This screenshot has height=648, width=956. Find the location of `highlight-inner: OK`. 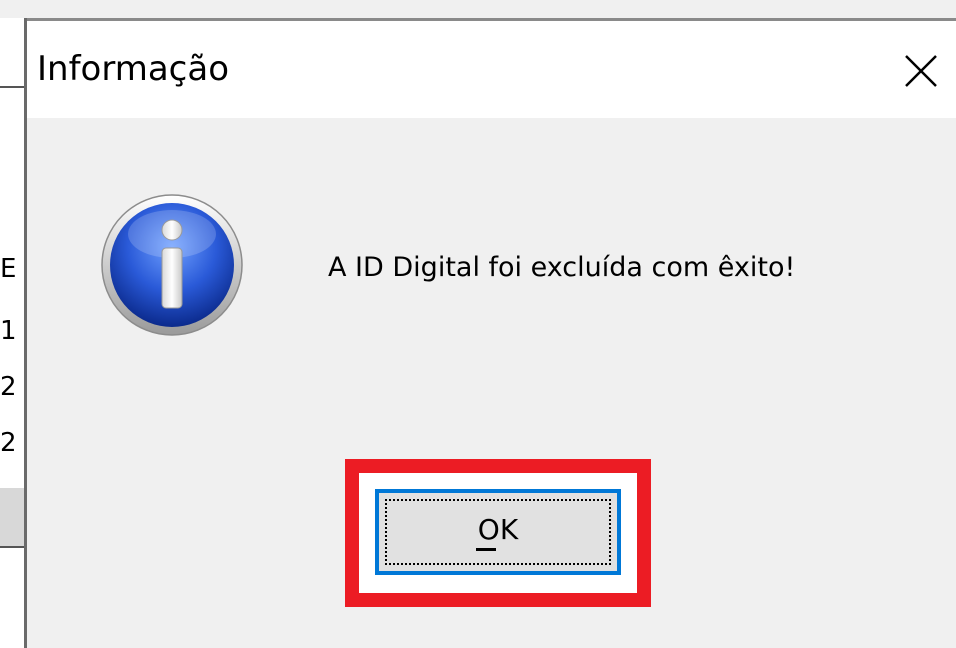

highlight-inner: OK is located at coordinates (498, 533).